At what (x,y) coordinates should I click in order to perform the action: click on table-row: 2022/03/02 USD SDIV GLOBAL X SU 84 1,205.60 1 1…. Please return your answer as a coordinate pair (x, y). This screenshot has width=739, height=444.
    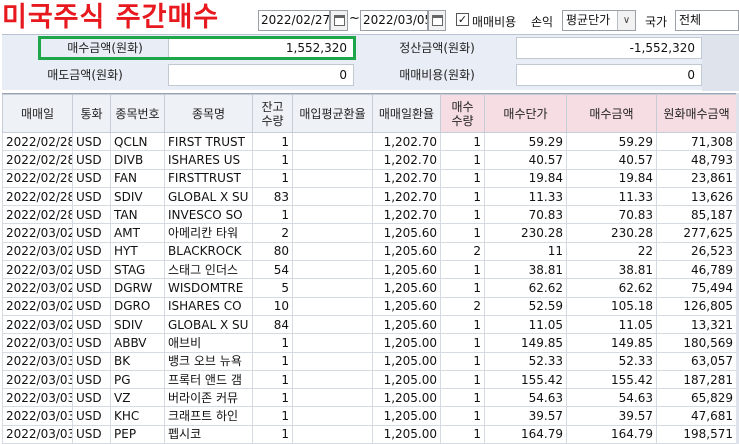
    Looking at the image, I should click on (369, 324).